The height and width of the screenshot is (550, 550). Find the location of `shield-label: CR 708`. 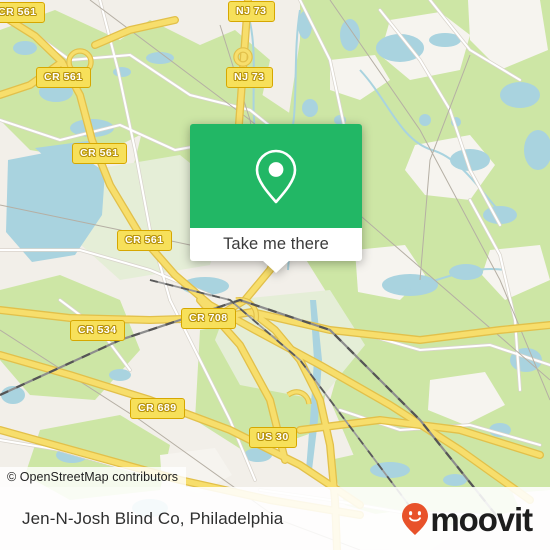

shield-label: CR 708 is located at coordinates (208, 317).